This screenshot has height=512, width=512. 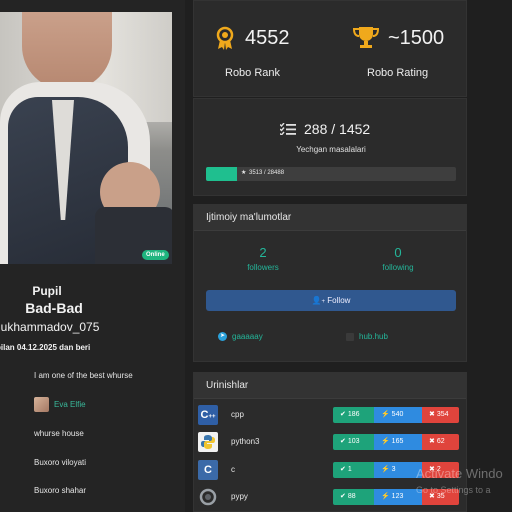 I want to click on followers-label: followers, so click(x=263, y=267).